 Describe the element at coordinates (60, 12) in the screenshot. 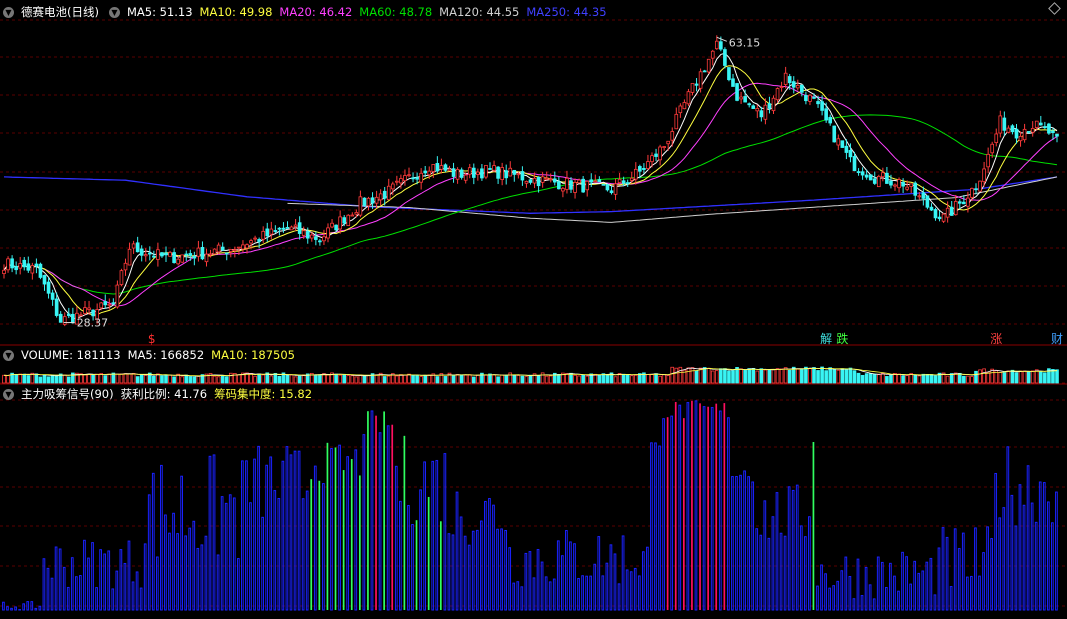

I see `stock-title: 德赛电池(日线)` at that location.